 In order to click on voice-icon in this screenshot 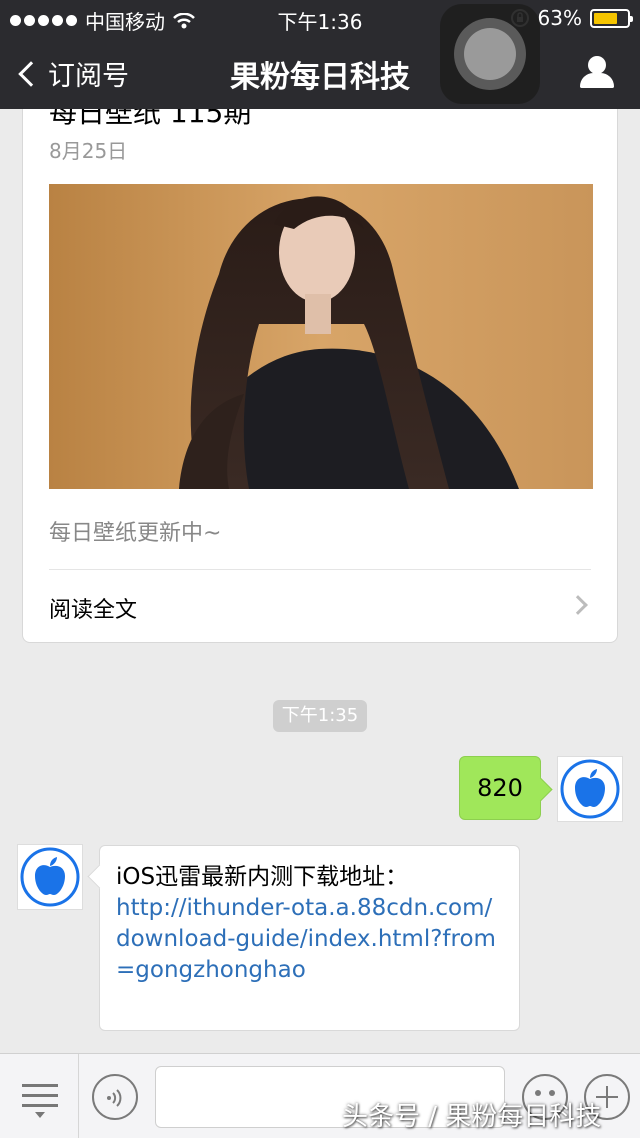, I will do `click(114, 1098)`.